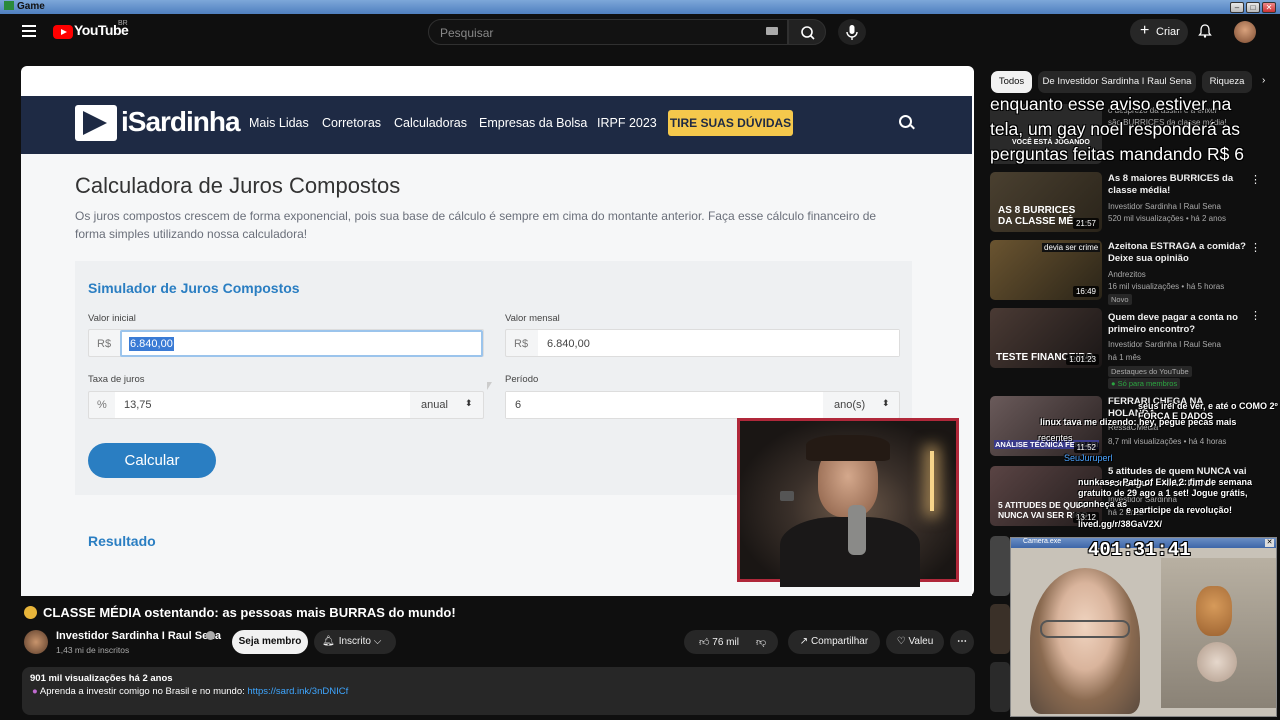 This screenshot has width=1280, height=720. I want to click on rec-thumb-2: TESTE FINANCEIRO 1:01:23, so click(1046, 338).